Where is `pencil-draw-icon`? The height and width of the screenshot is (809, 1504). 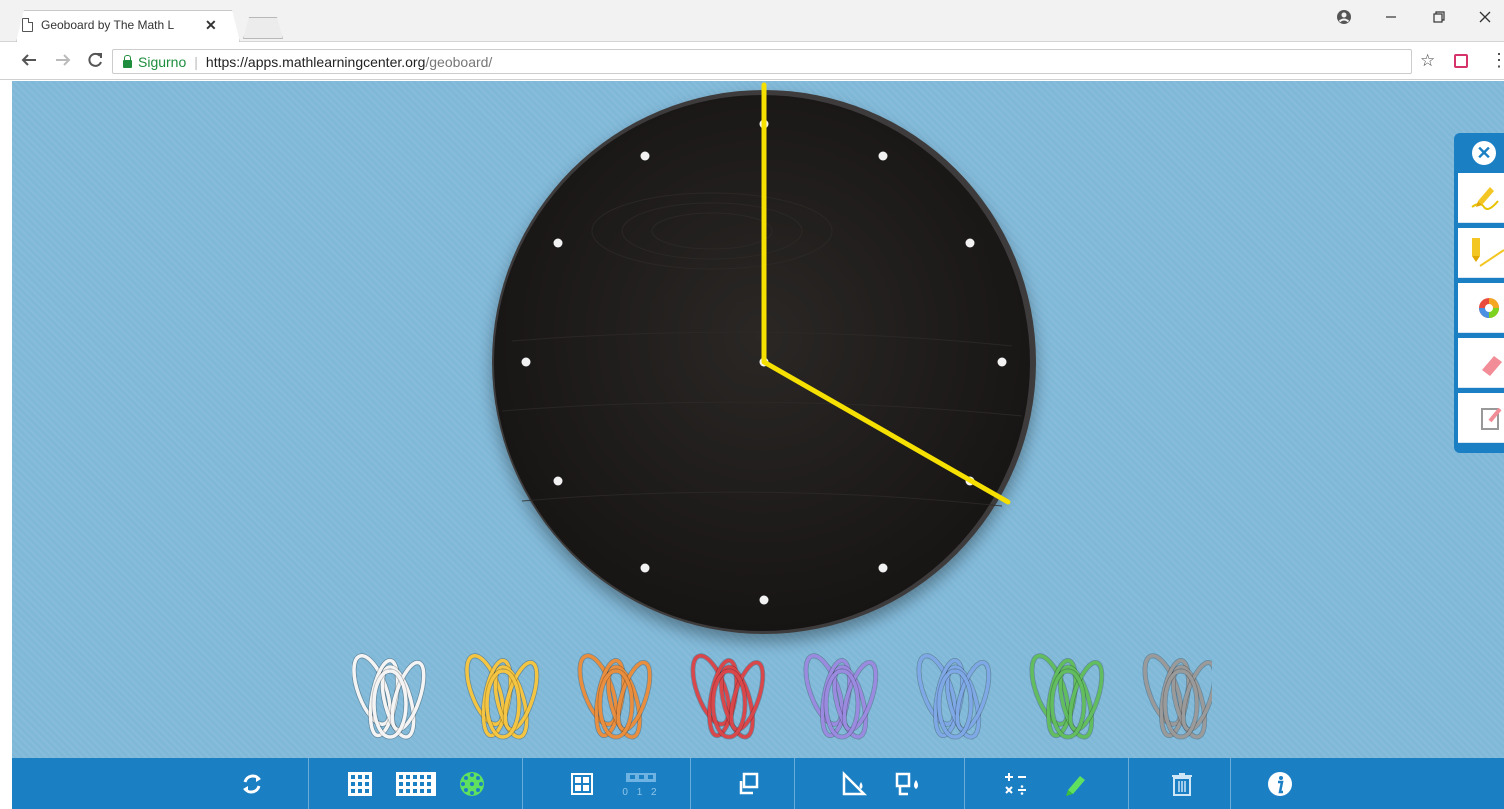
pencil-draw-icon is located at coordinates (1481, 198).